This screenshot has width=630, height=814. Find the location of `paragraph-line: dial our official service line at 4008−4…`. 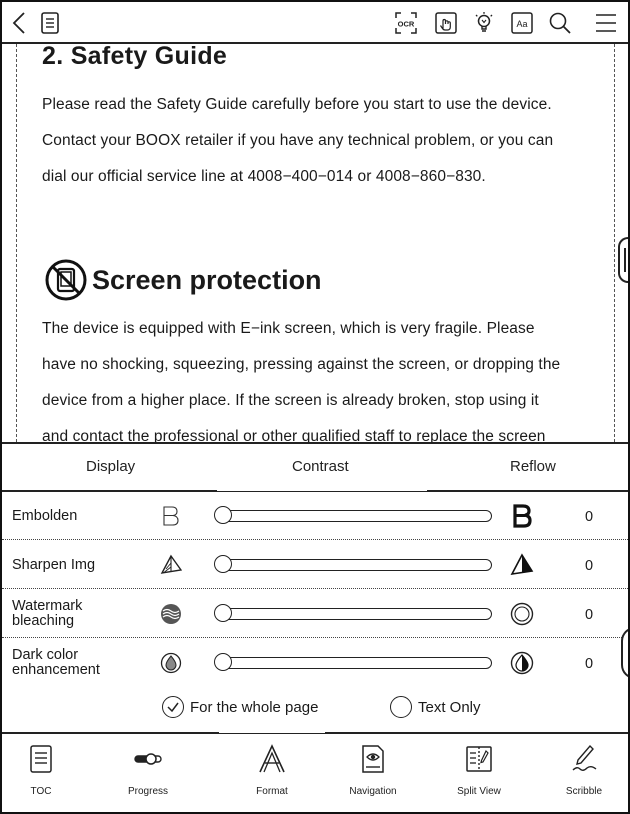

paragraph-line: dial our official service line at 4008−4… is located at coordinates (264, 176).